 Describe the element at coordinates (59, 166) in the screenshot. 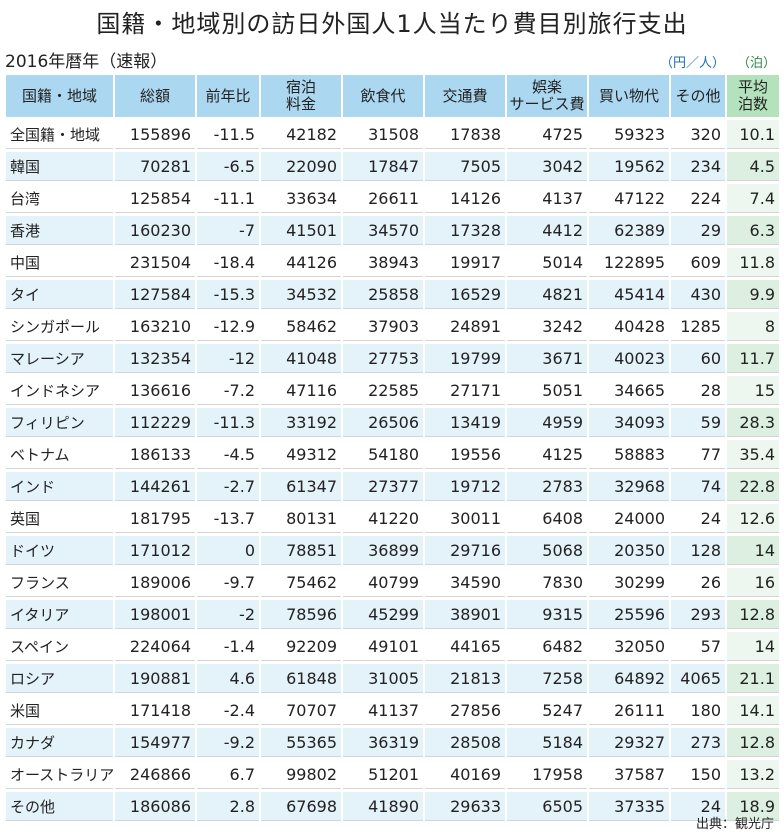

I see `row-label: 韓国` at that location.